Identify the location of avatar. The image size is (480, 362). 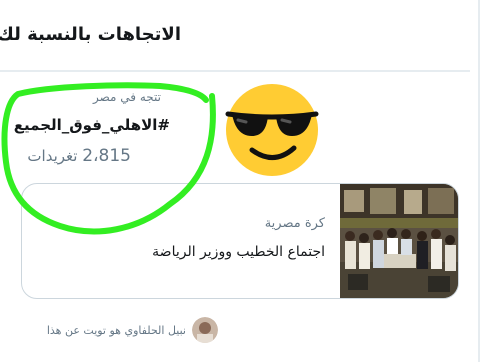
(205, 330).